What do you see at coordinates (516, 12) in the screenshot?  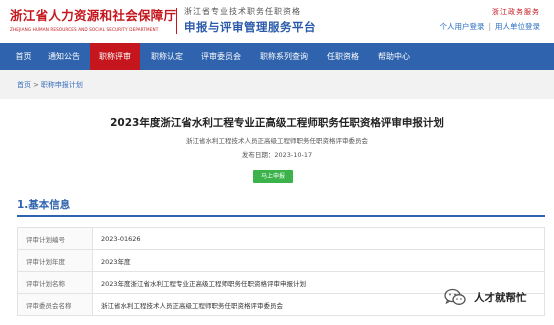 I see `province-service-link: 浙江政务服务` at bounding box center [516, 12].